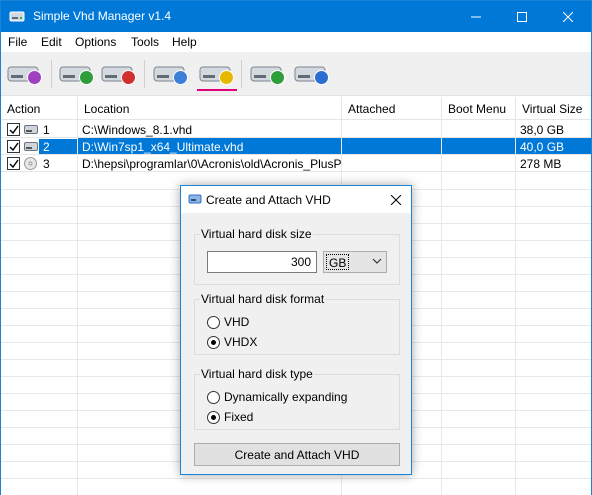 The image size is (592, 495). I want to click on disk-size-input: 300, so click(262, 262).